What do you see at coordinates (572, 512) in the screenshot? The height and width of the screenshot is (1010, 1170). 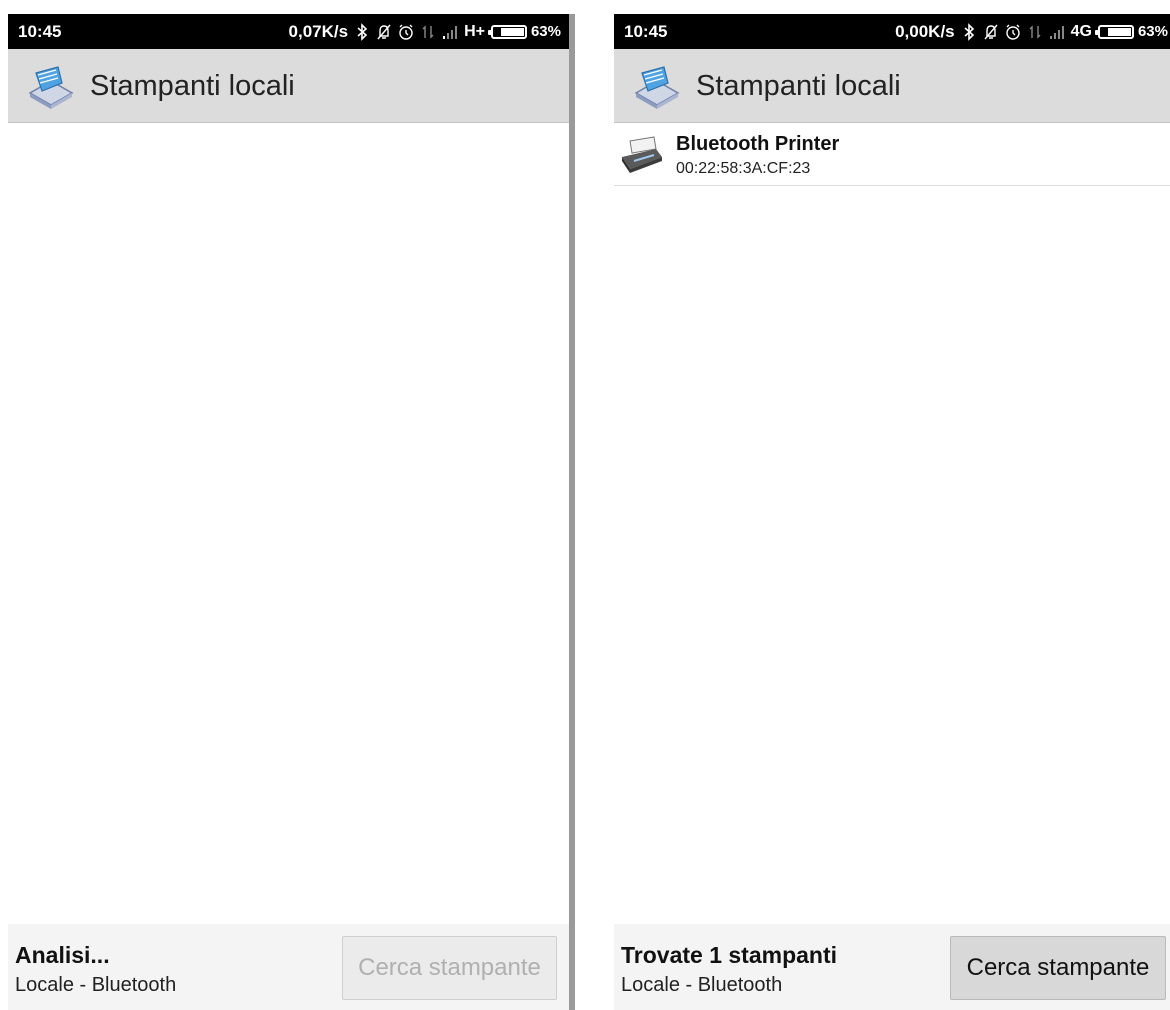 I see `screen-divider` at bounding box center [572, 512].